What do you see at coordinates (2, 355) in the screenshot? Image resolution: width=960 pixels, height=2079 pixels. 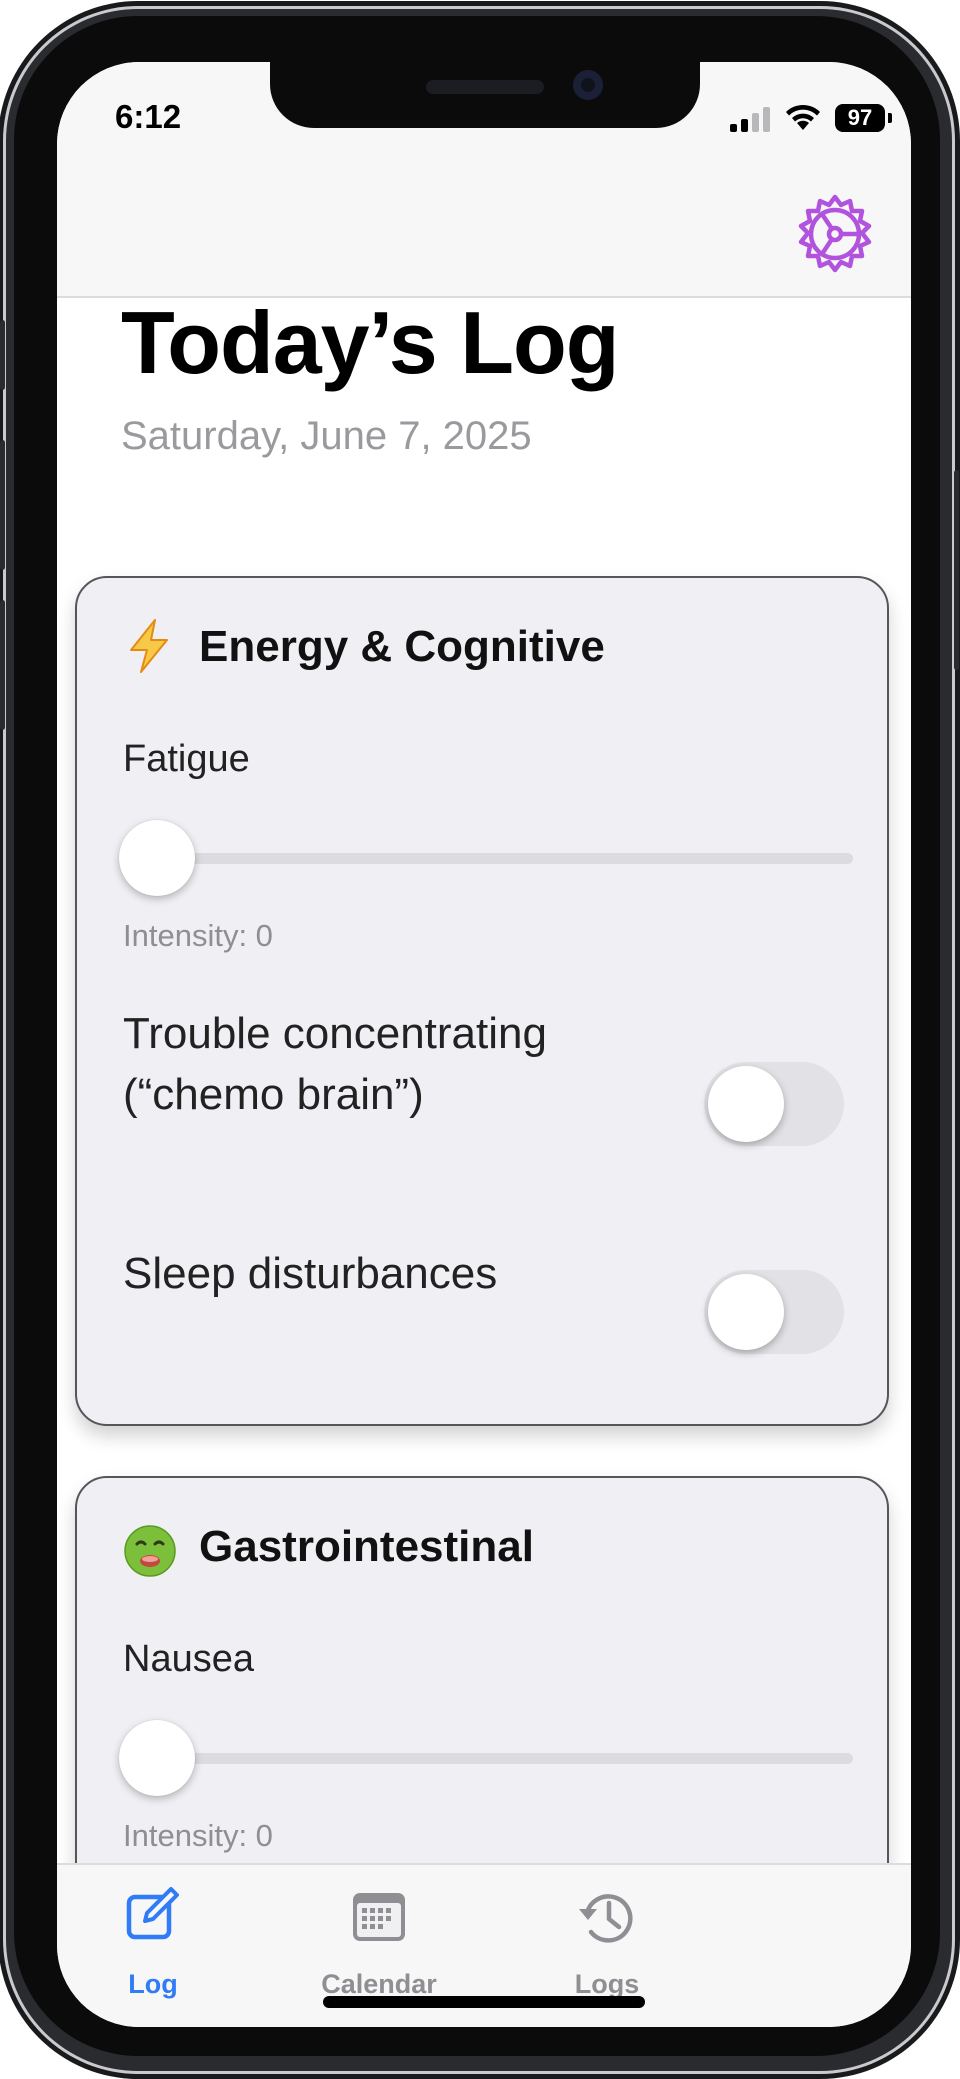 I see `mute-switch` at bounding box center [2, 355].